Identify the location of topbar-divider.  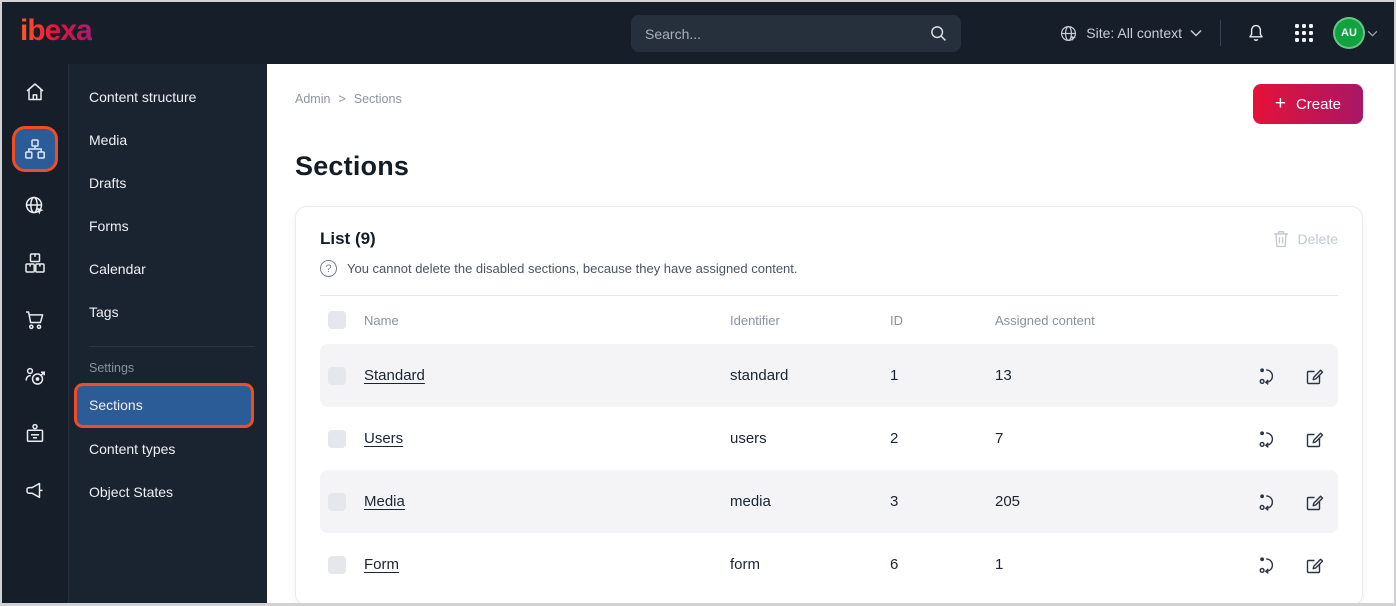
(1220, 33).